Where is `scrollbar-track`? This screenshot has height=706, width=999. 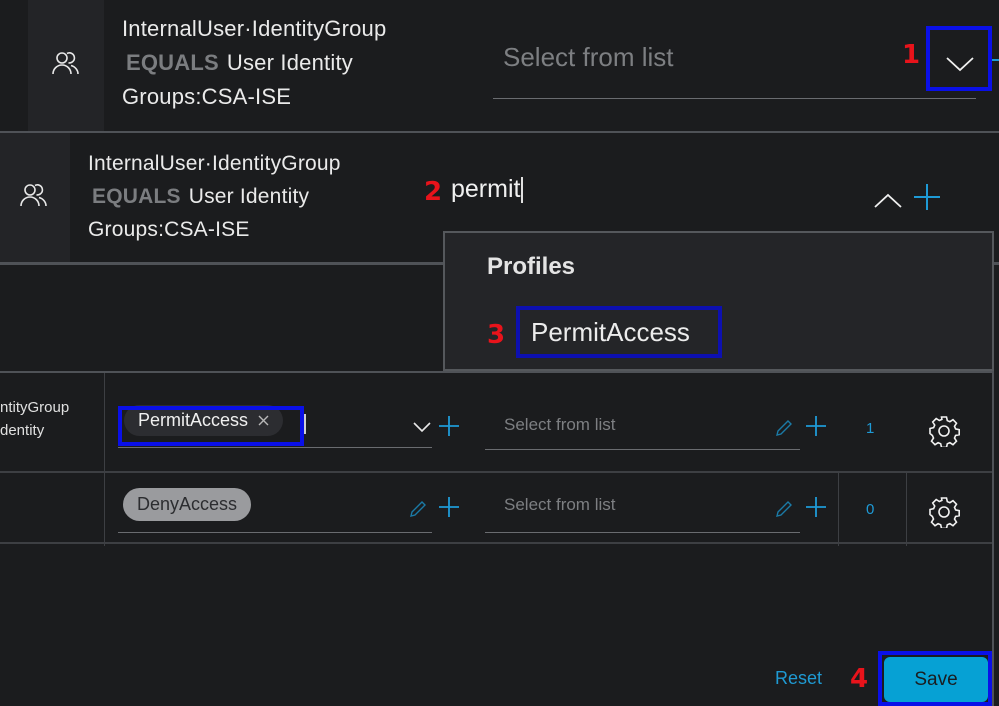
scrollbar-track is located at coordinates (993, 538).